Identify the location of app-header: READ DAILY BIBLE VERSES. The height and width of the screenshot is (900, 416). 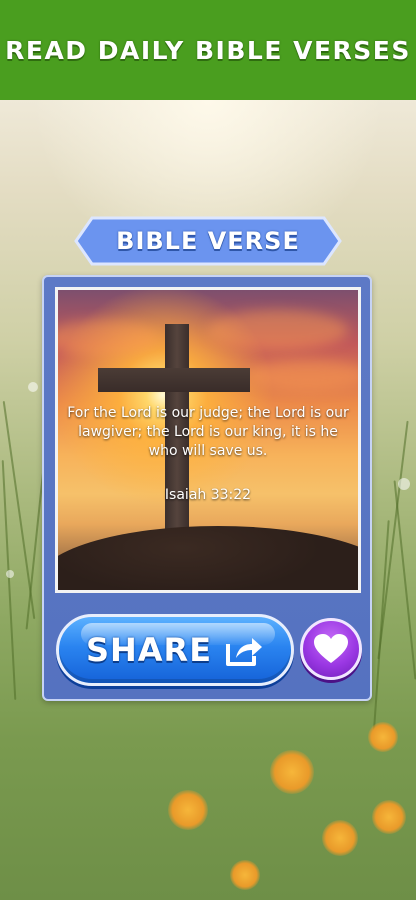
(208, 50).